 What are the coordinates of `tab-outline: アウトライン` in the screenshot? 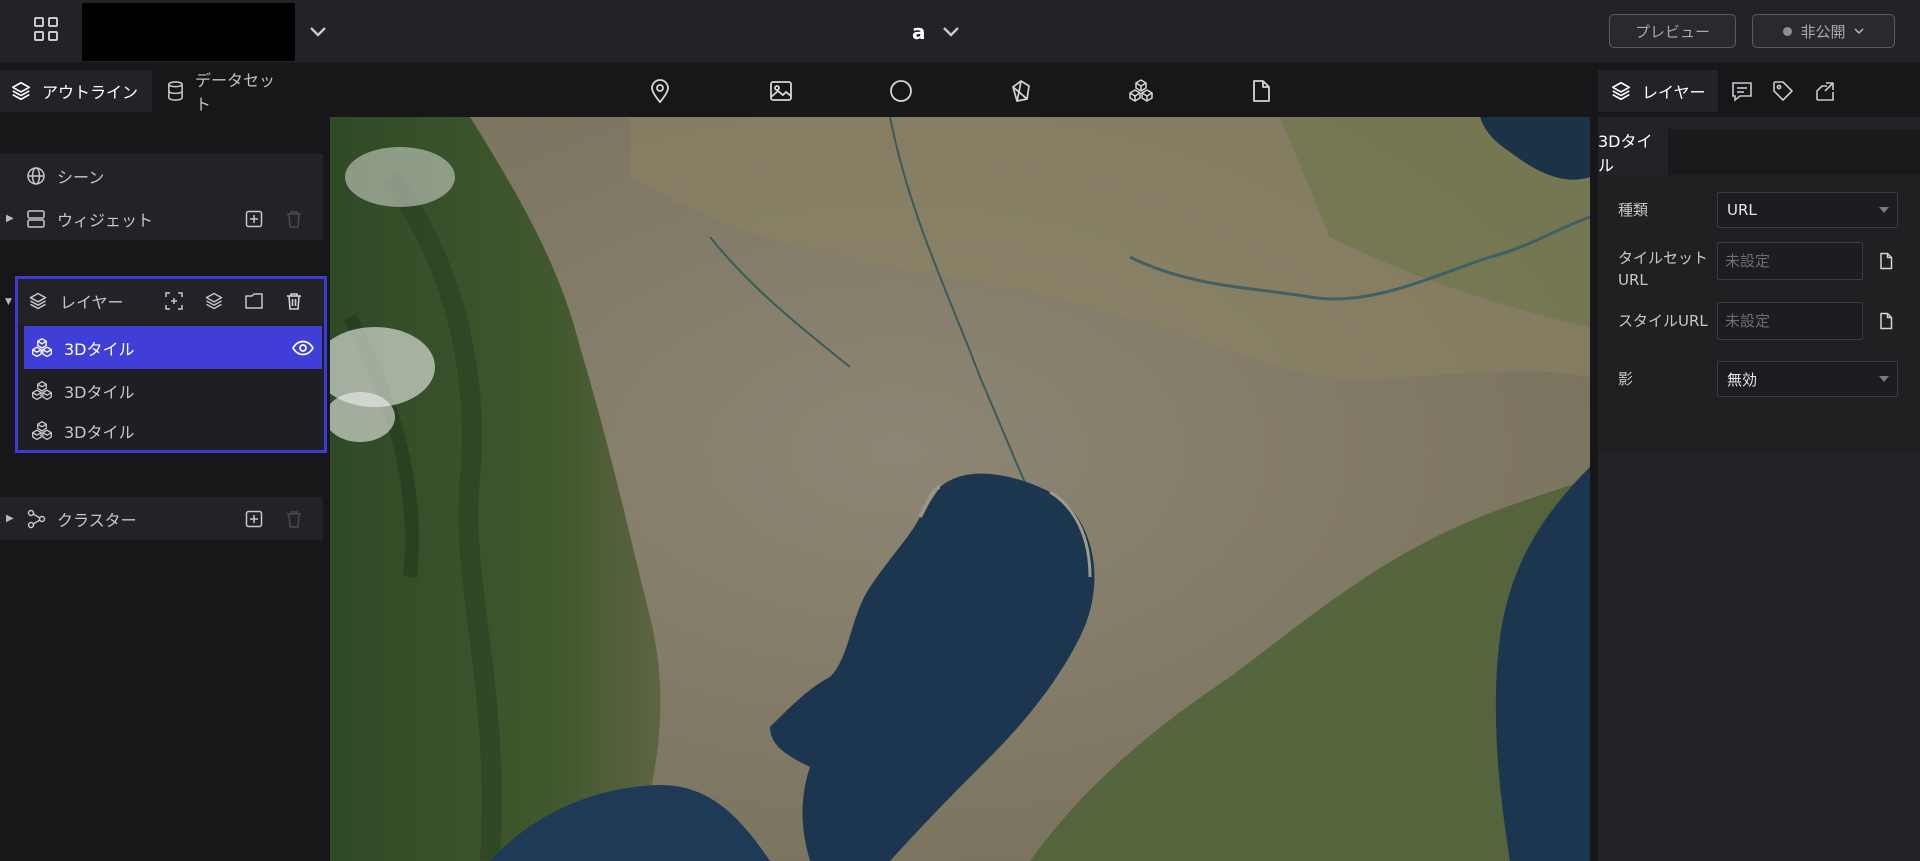 It's located at (76, 91).